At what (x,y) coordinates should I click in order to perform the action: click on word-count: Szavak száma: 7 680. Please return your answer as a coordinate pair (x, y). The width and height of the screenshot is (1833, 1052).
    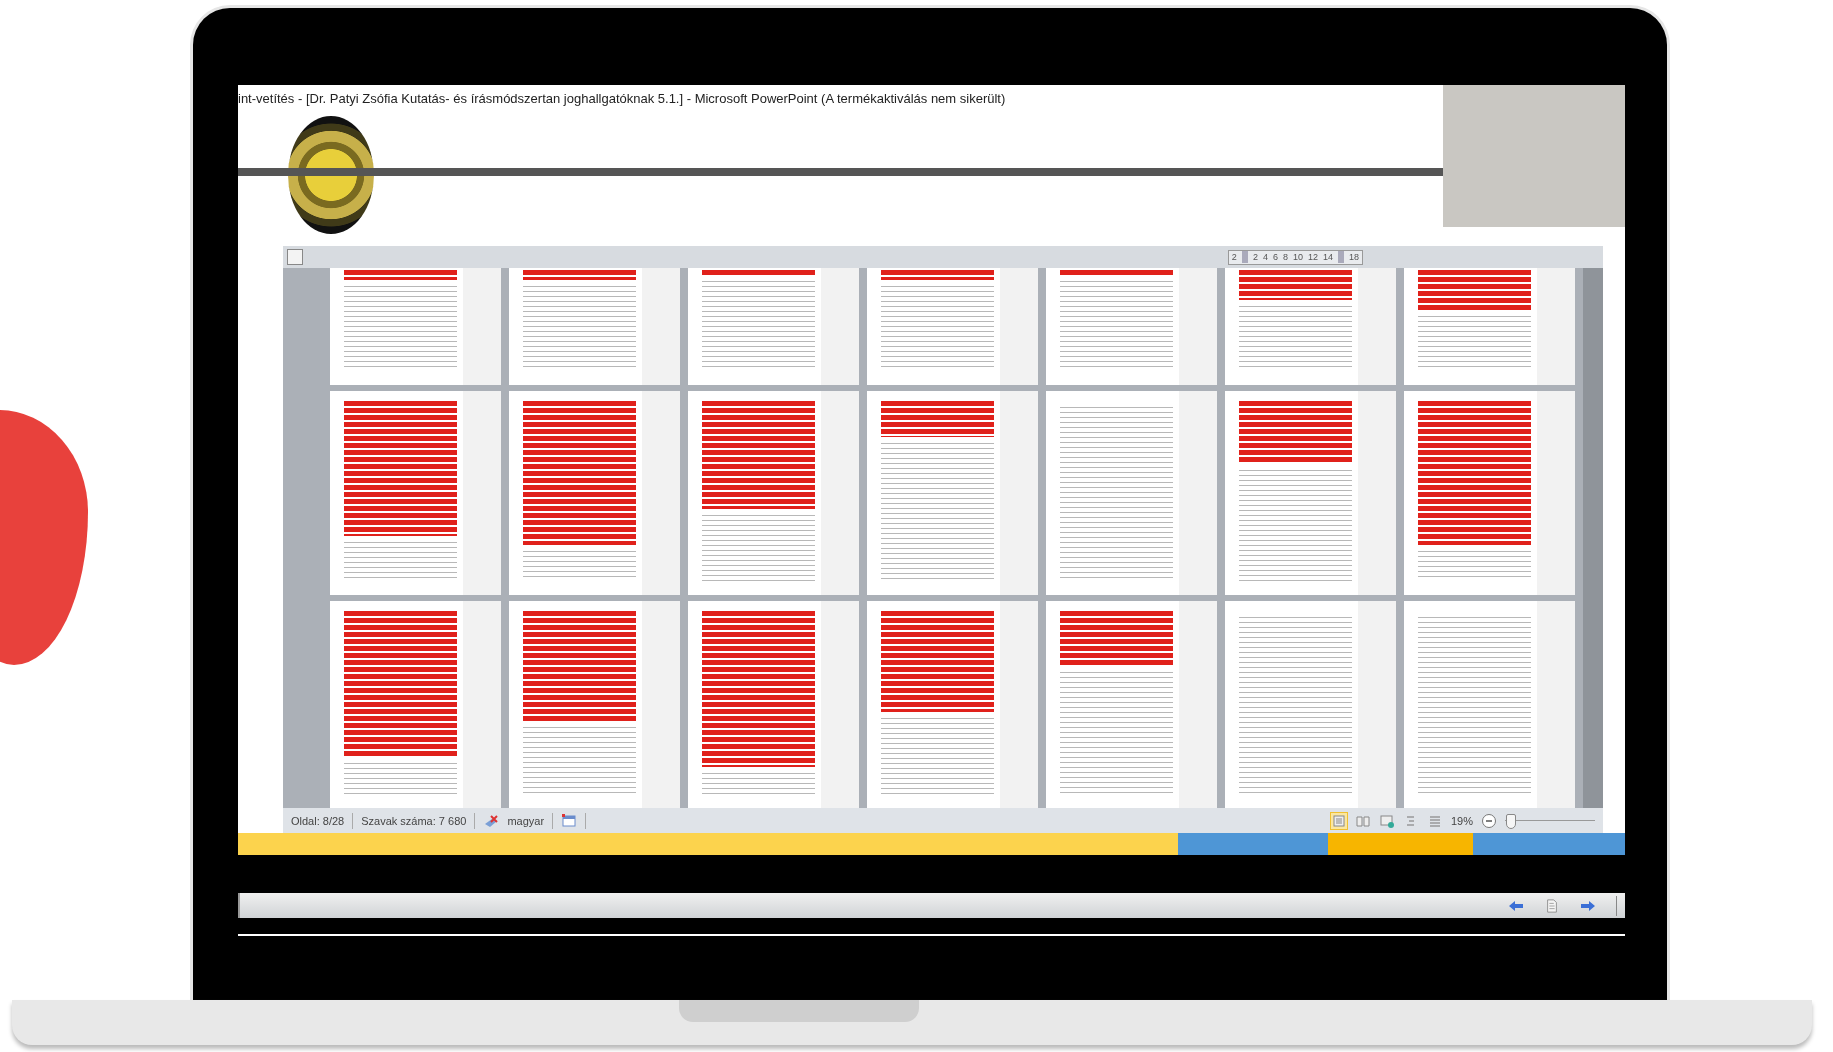
    Looking at the image, I should click on (414, 820).